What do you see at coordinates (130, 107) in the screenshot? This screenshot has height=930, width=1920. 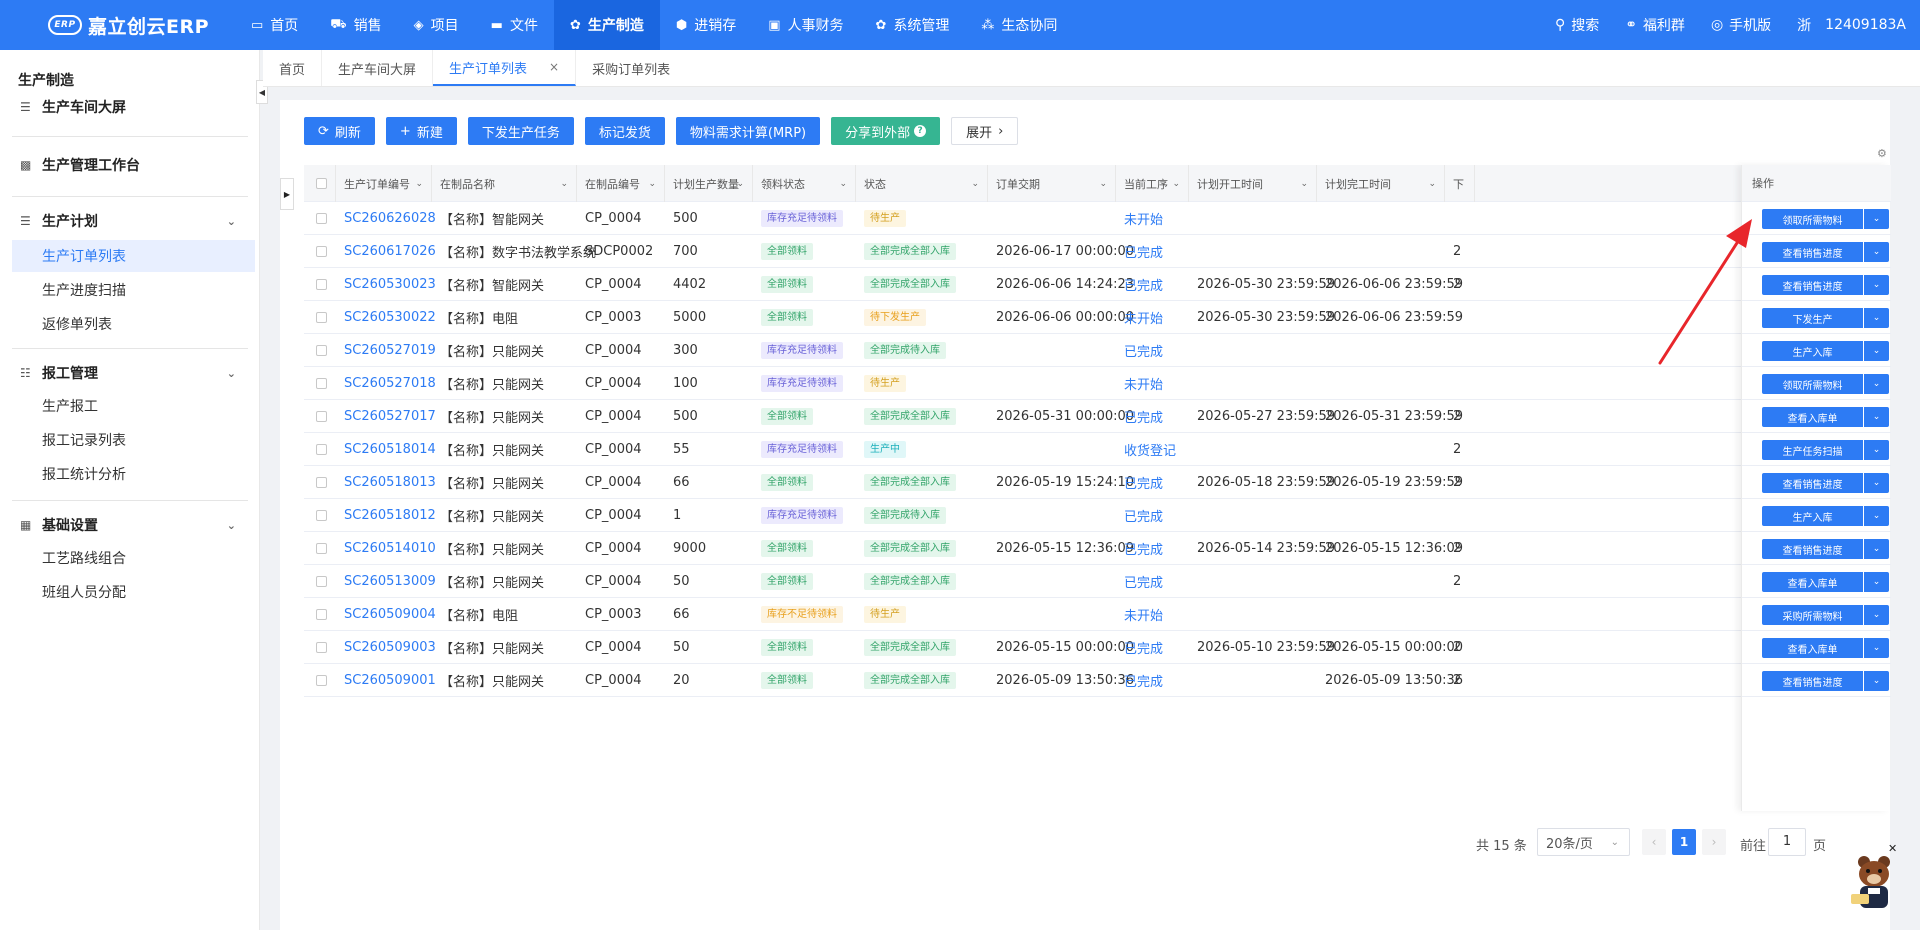 I see `sidebar-item-workshop-screen: ☰ 生产车间大屏` at bounding box center [130, 107].